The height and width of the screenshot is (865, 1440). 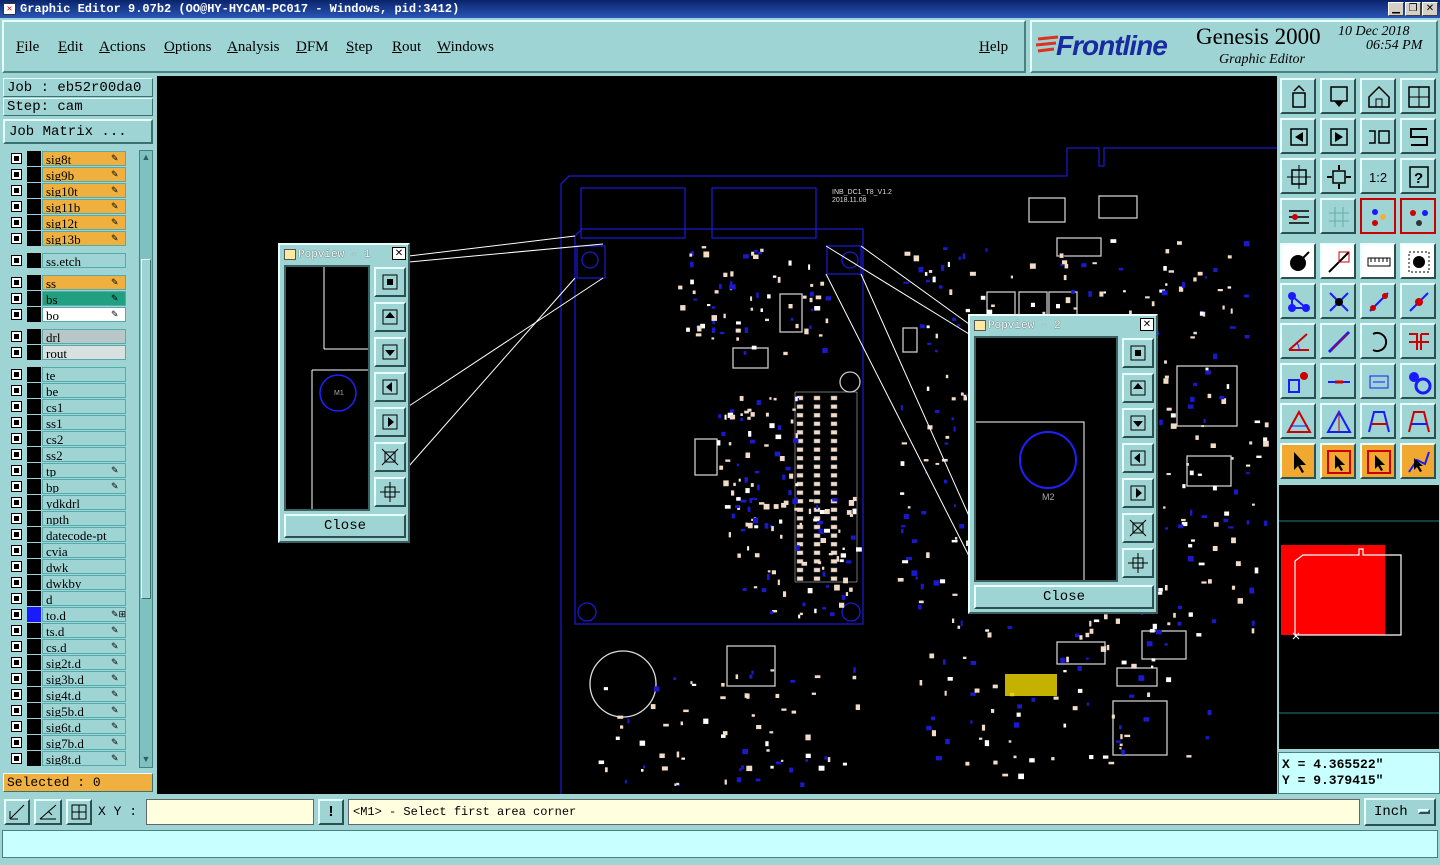 I want to click on layer-list-scrollbar: ▲ ▼, so click(x=146, y=459).